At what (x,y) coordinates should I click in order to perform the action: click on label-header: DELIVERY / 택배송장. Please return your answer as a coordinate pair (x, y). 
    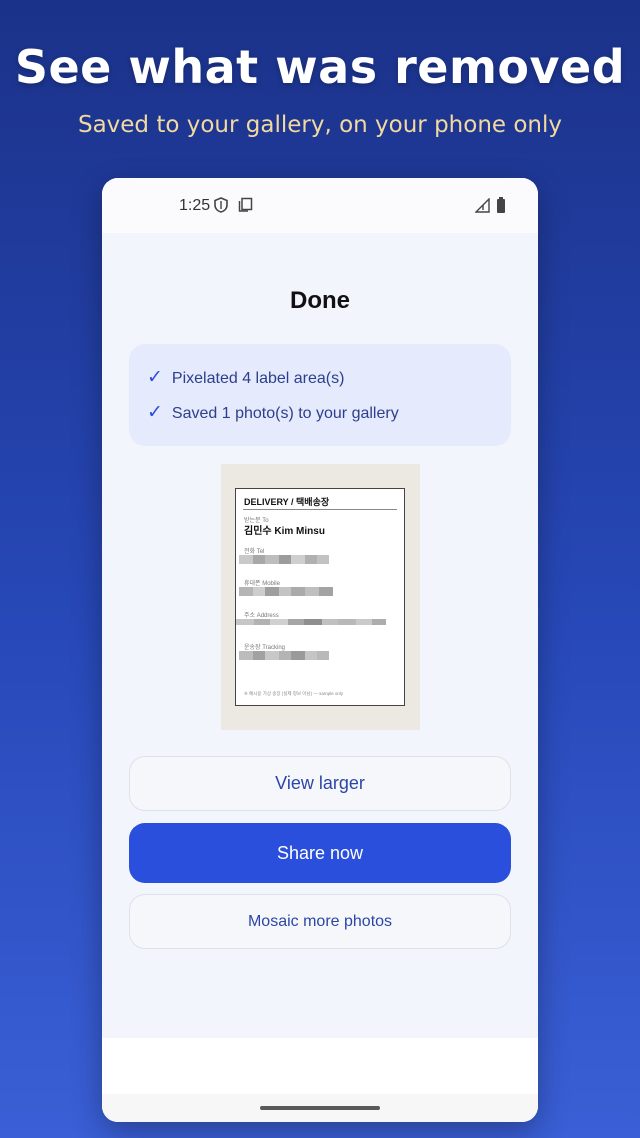
    Looking at the image, I should click on (287, 502).